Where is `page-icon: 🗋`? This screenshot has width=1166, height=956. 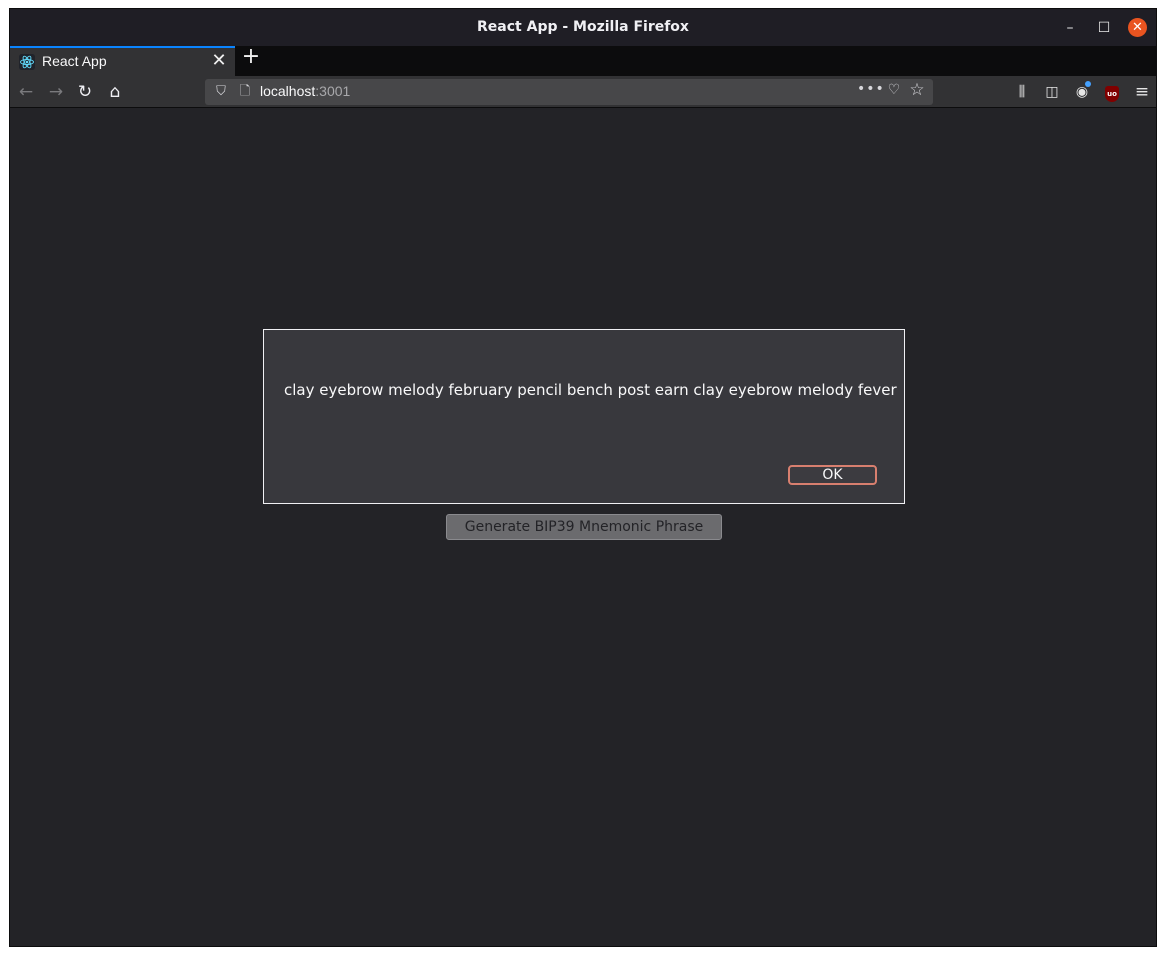 page-icon: 🗋 is located at coordinates (245, 92).